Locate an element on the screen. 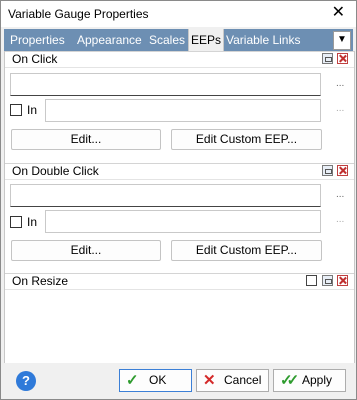  cancel-label: Cancel is located at coordinates (243, 380).